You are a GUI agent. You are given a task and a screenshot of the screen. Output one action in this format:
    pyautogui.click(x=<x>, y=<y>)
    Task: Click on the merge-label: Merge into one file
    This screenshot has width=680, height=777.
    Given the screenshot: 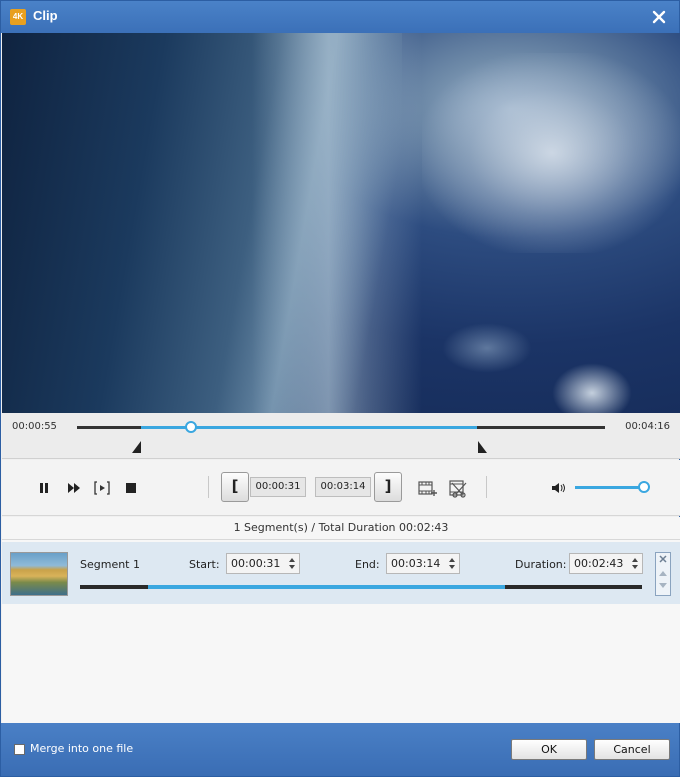 What is the action you would take?
    pyautogui.click(x=82, y=748)
    